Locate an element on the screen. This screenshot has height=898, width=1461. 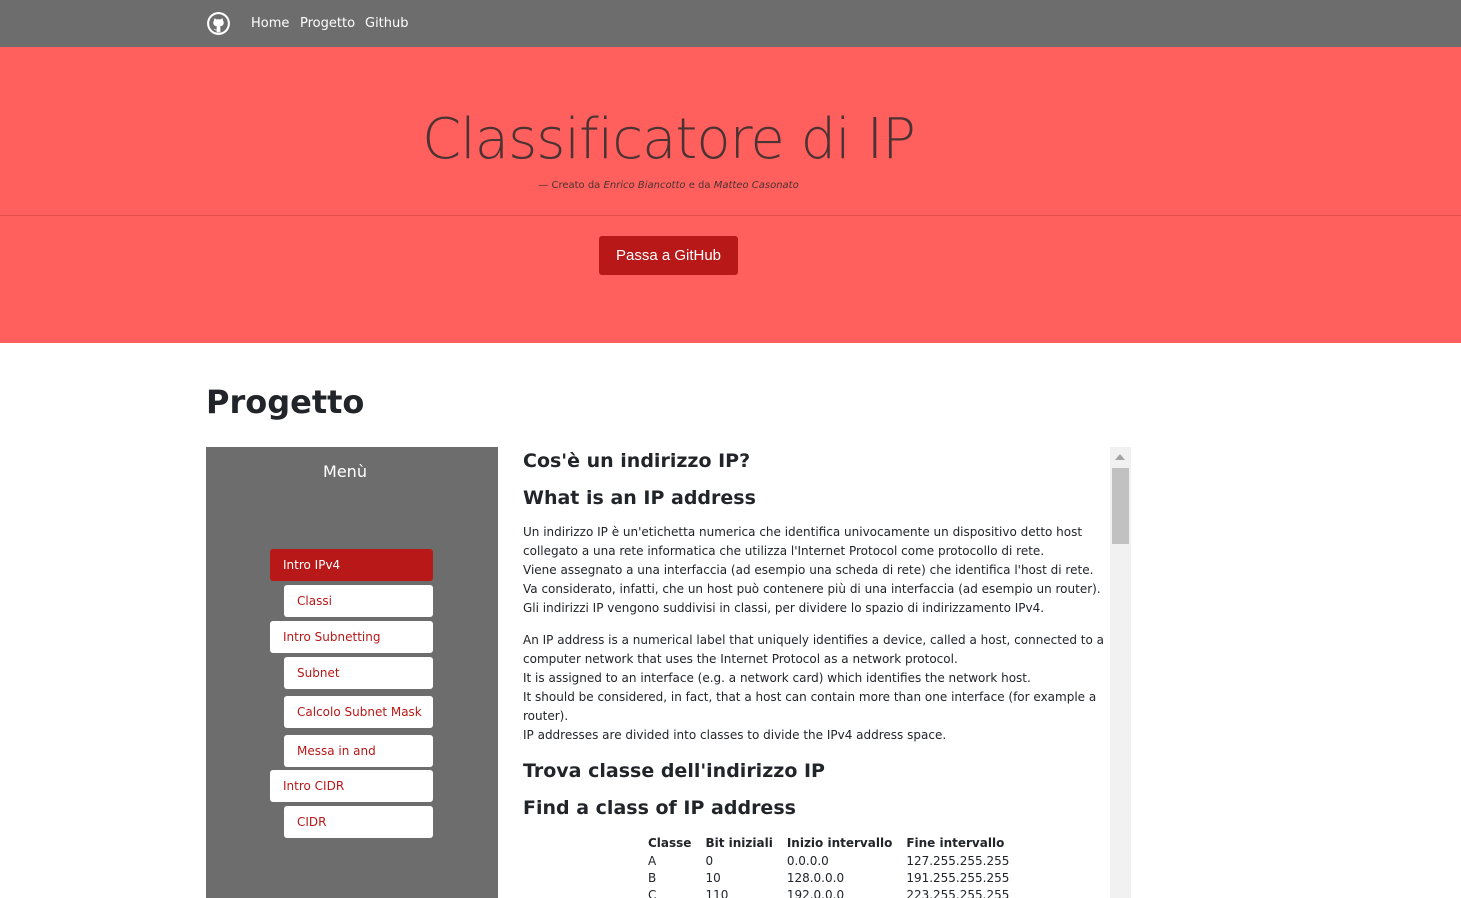
menu-item-subnet: Subnet is located at coordinates (358, 673).